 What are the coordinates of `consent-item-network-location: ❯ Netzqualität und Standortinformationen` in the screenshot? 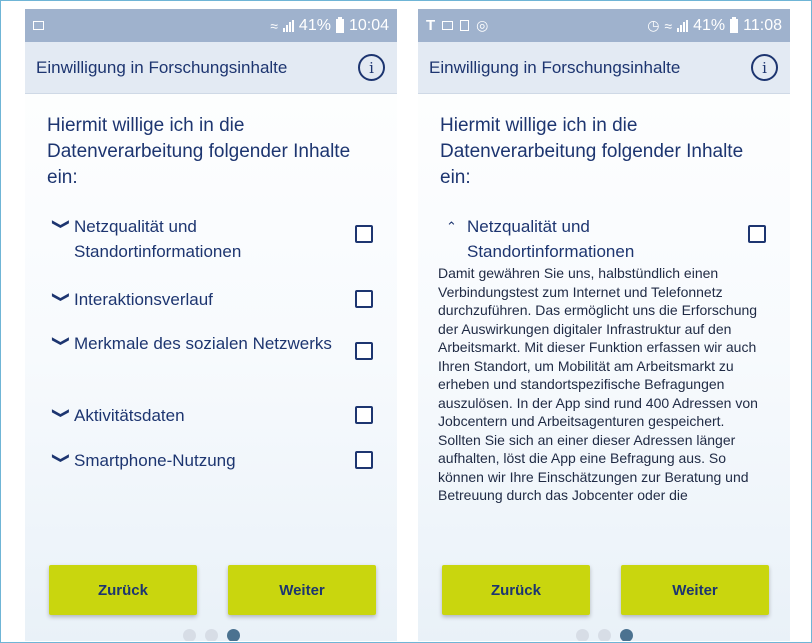 It's located at (212, 239).